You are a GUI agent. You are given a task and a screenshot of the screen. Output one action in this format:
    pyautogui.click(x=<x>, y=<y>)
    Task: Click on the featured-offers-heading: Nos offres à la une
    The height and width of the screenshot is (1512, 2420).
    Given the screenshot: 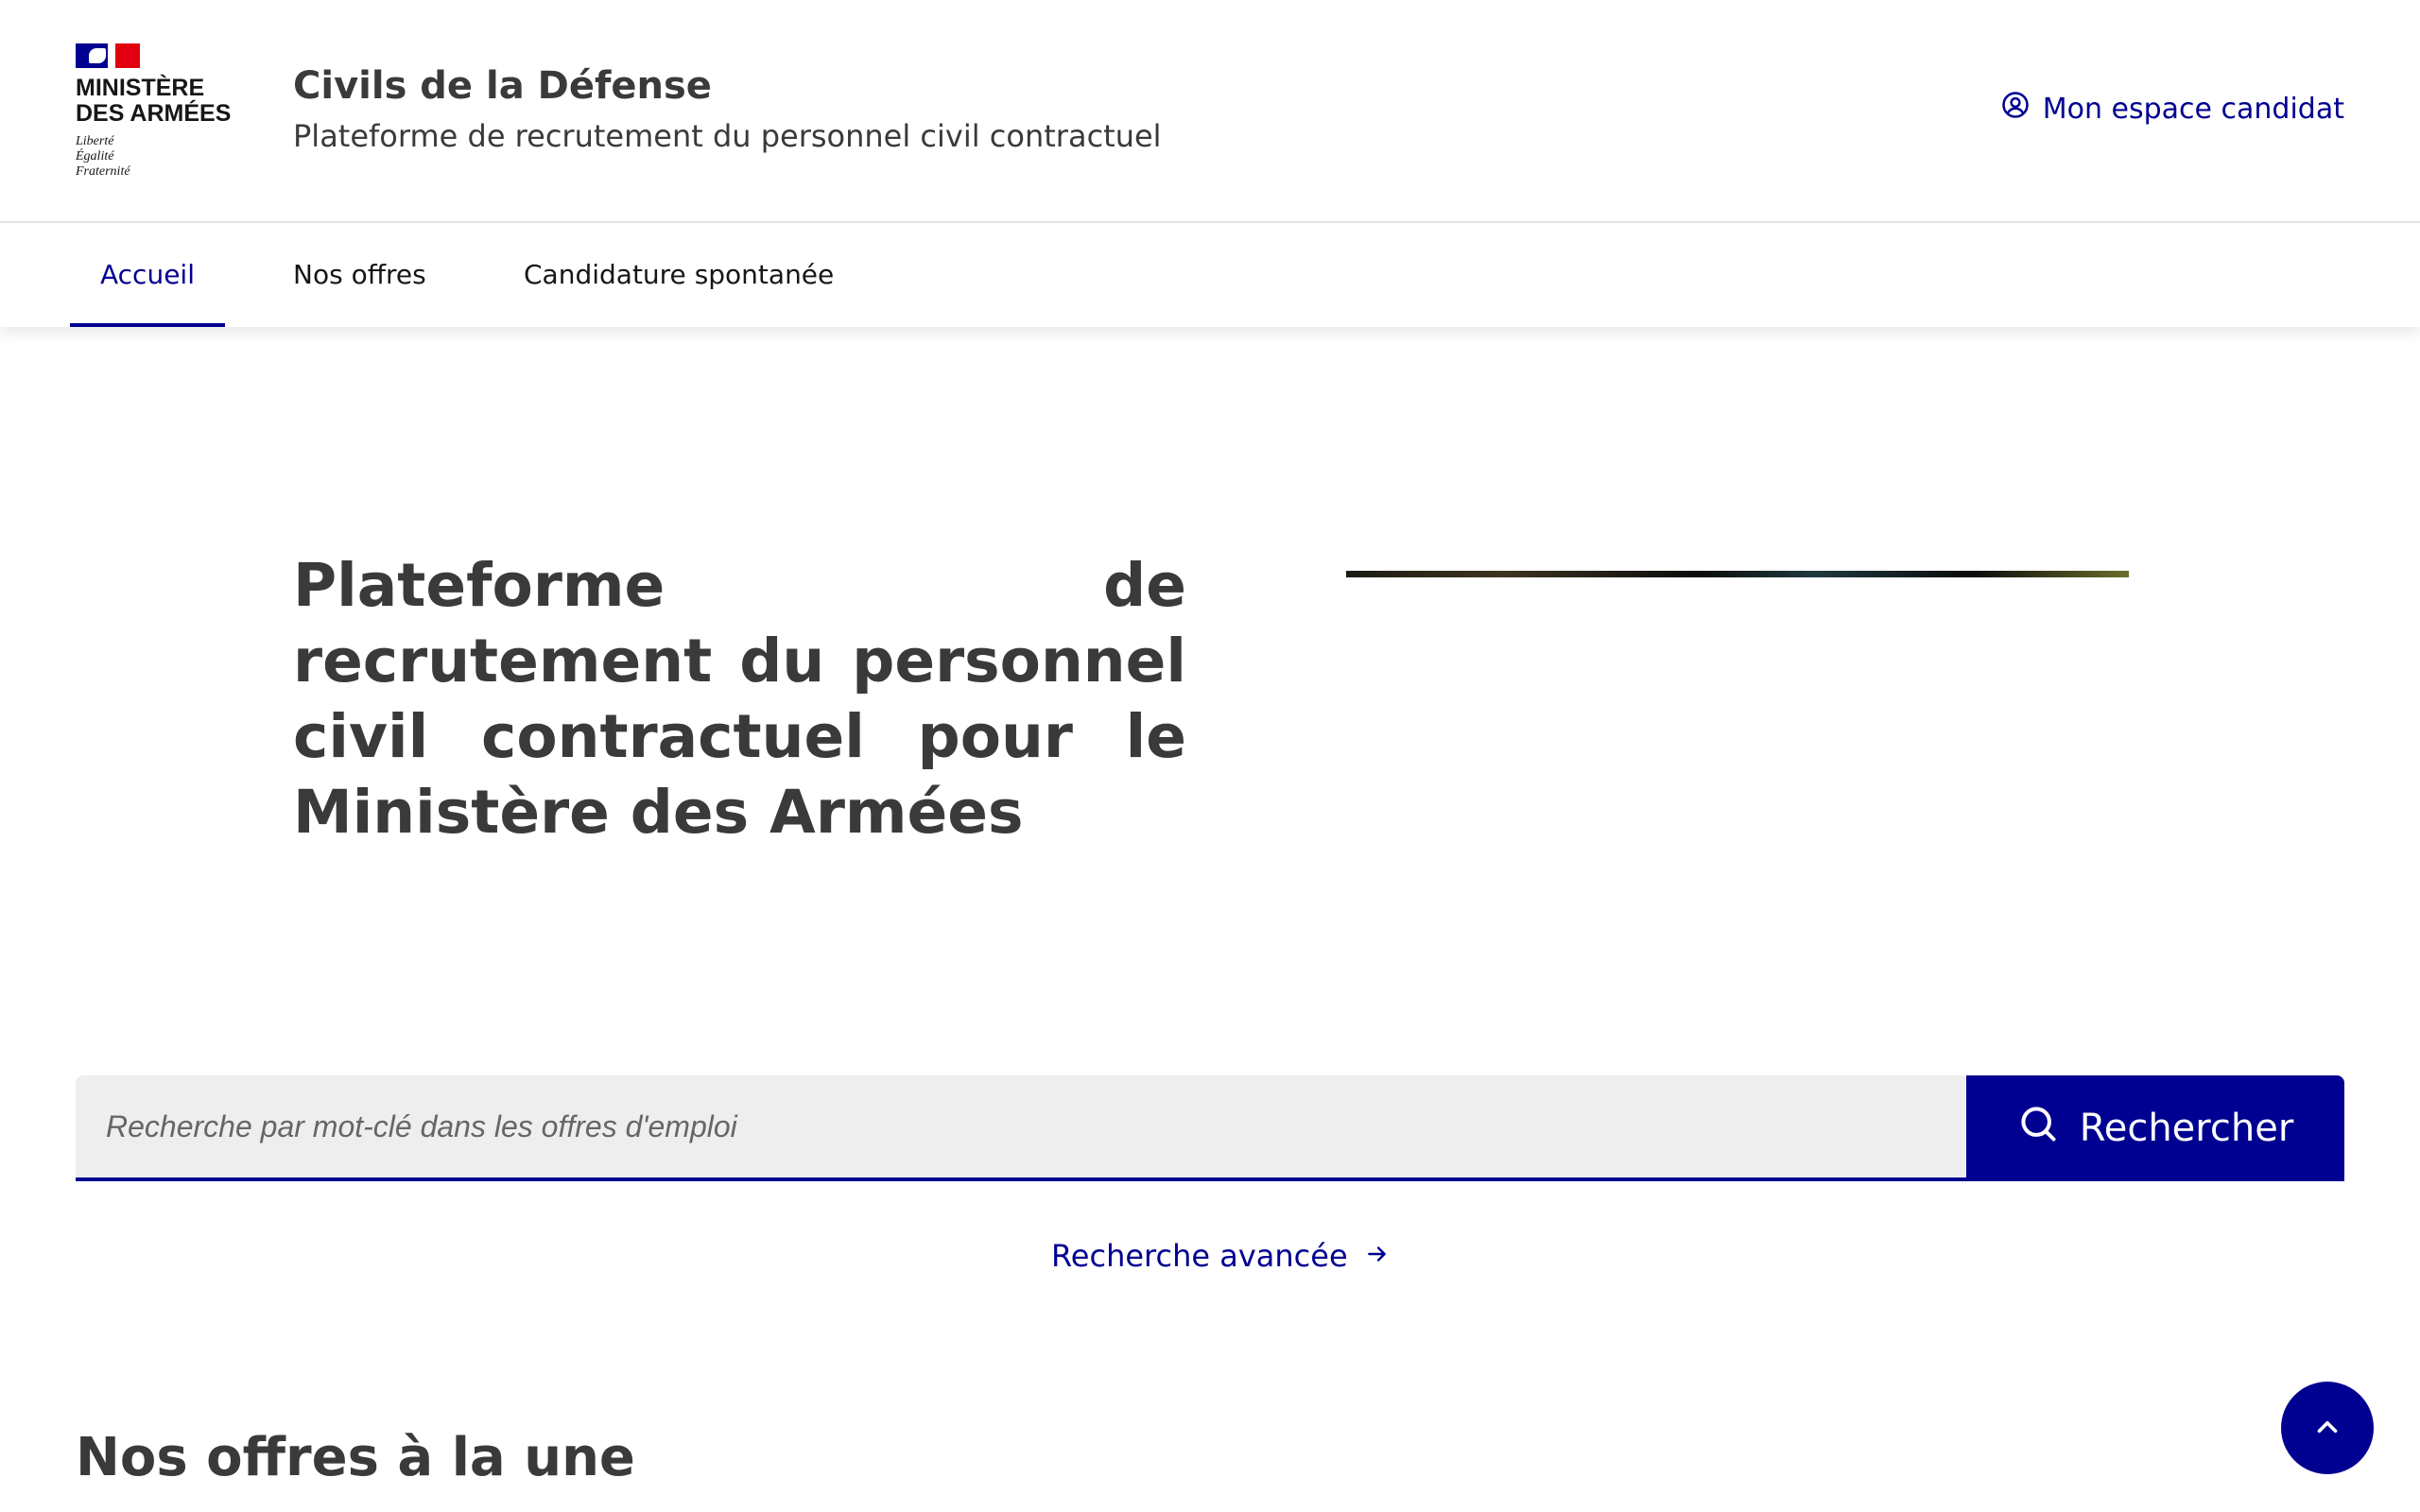 What is the action you would take?
    pyautogui.click(x=355, y=1457)
    